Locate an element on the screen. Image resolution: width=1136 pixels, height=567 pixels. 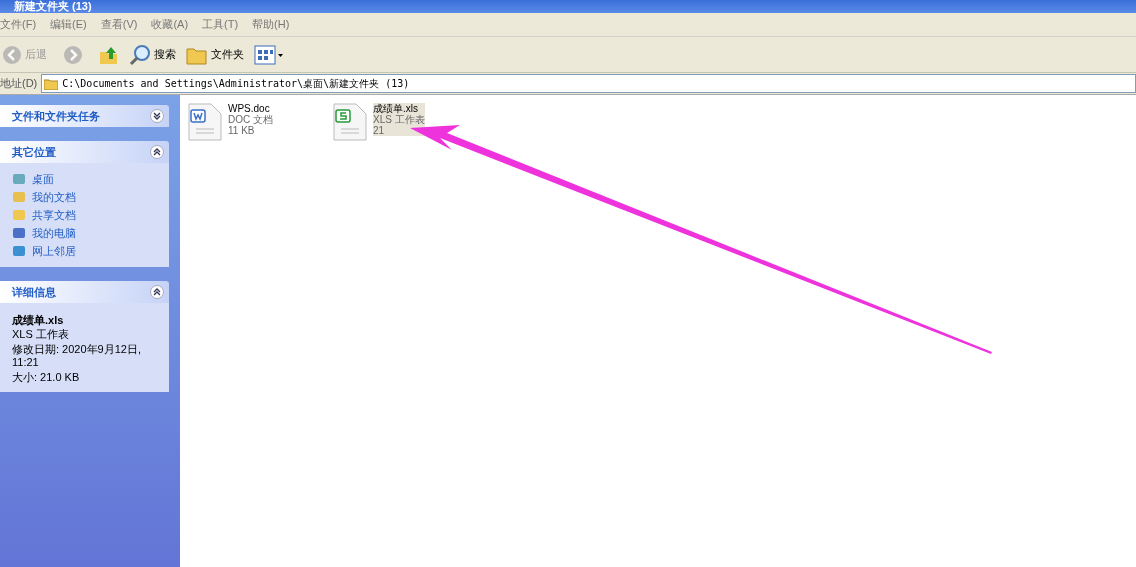
views-icon is located at coordinates (269, 54).